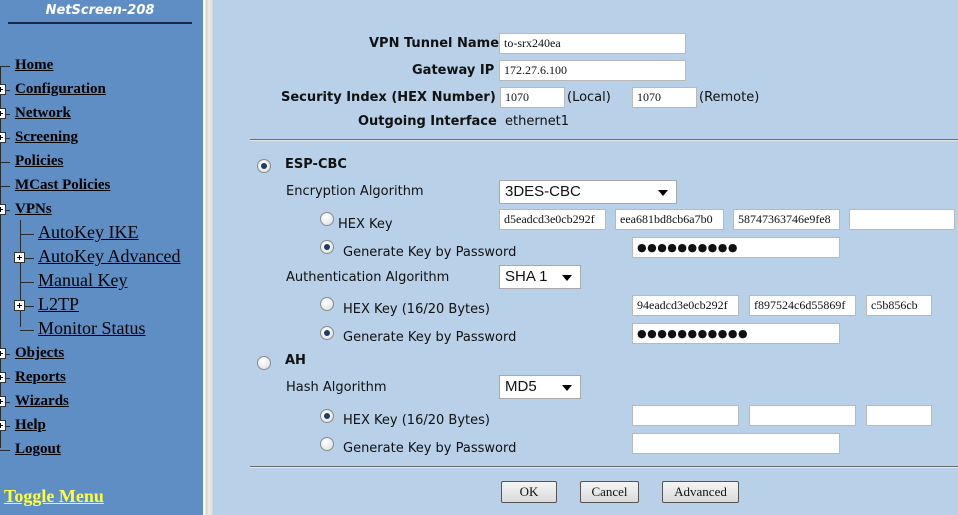 The width and height of the screenshot is (958, 515). What do you see at coordinates (736, 247) in the screenshot?
I see `enc-password-input: ●●●●●●●●●●` at bounding box center [736, 247].